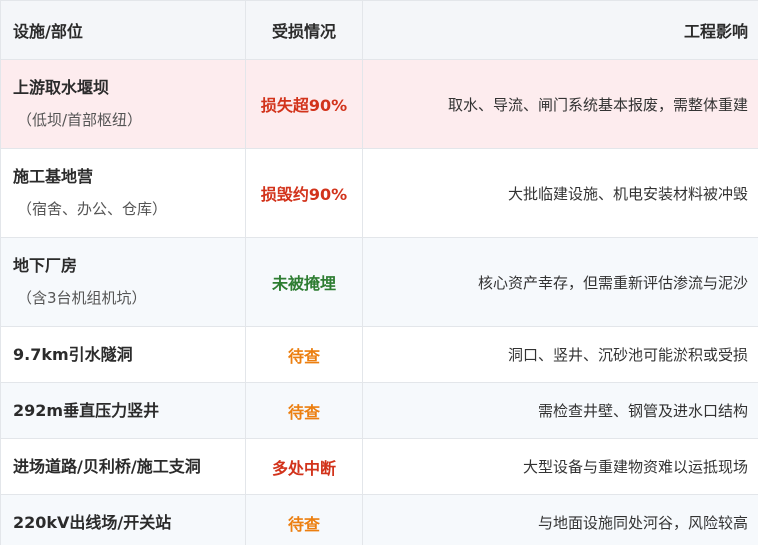 The width and height of the screenshot is (758, 545). I want to click on facility-name: 9.7km引水隧洞, so click(73, 354).